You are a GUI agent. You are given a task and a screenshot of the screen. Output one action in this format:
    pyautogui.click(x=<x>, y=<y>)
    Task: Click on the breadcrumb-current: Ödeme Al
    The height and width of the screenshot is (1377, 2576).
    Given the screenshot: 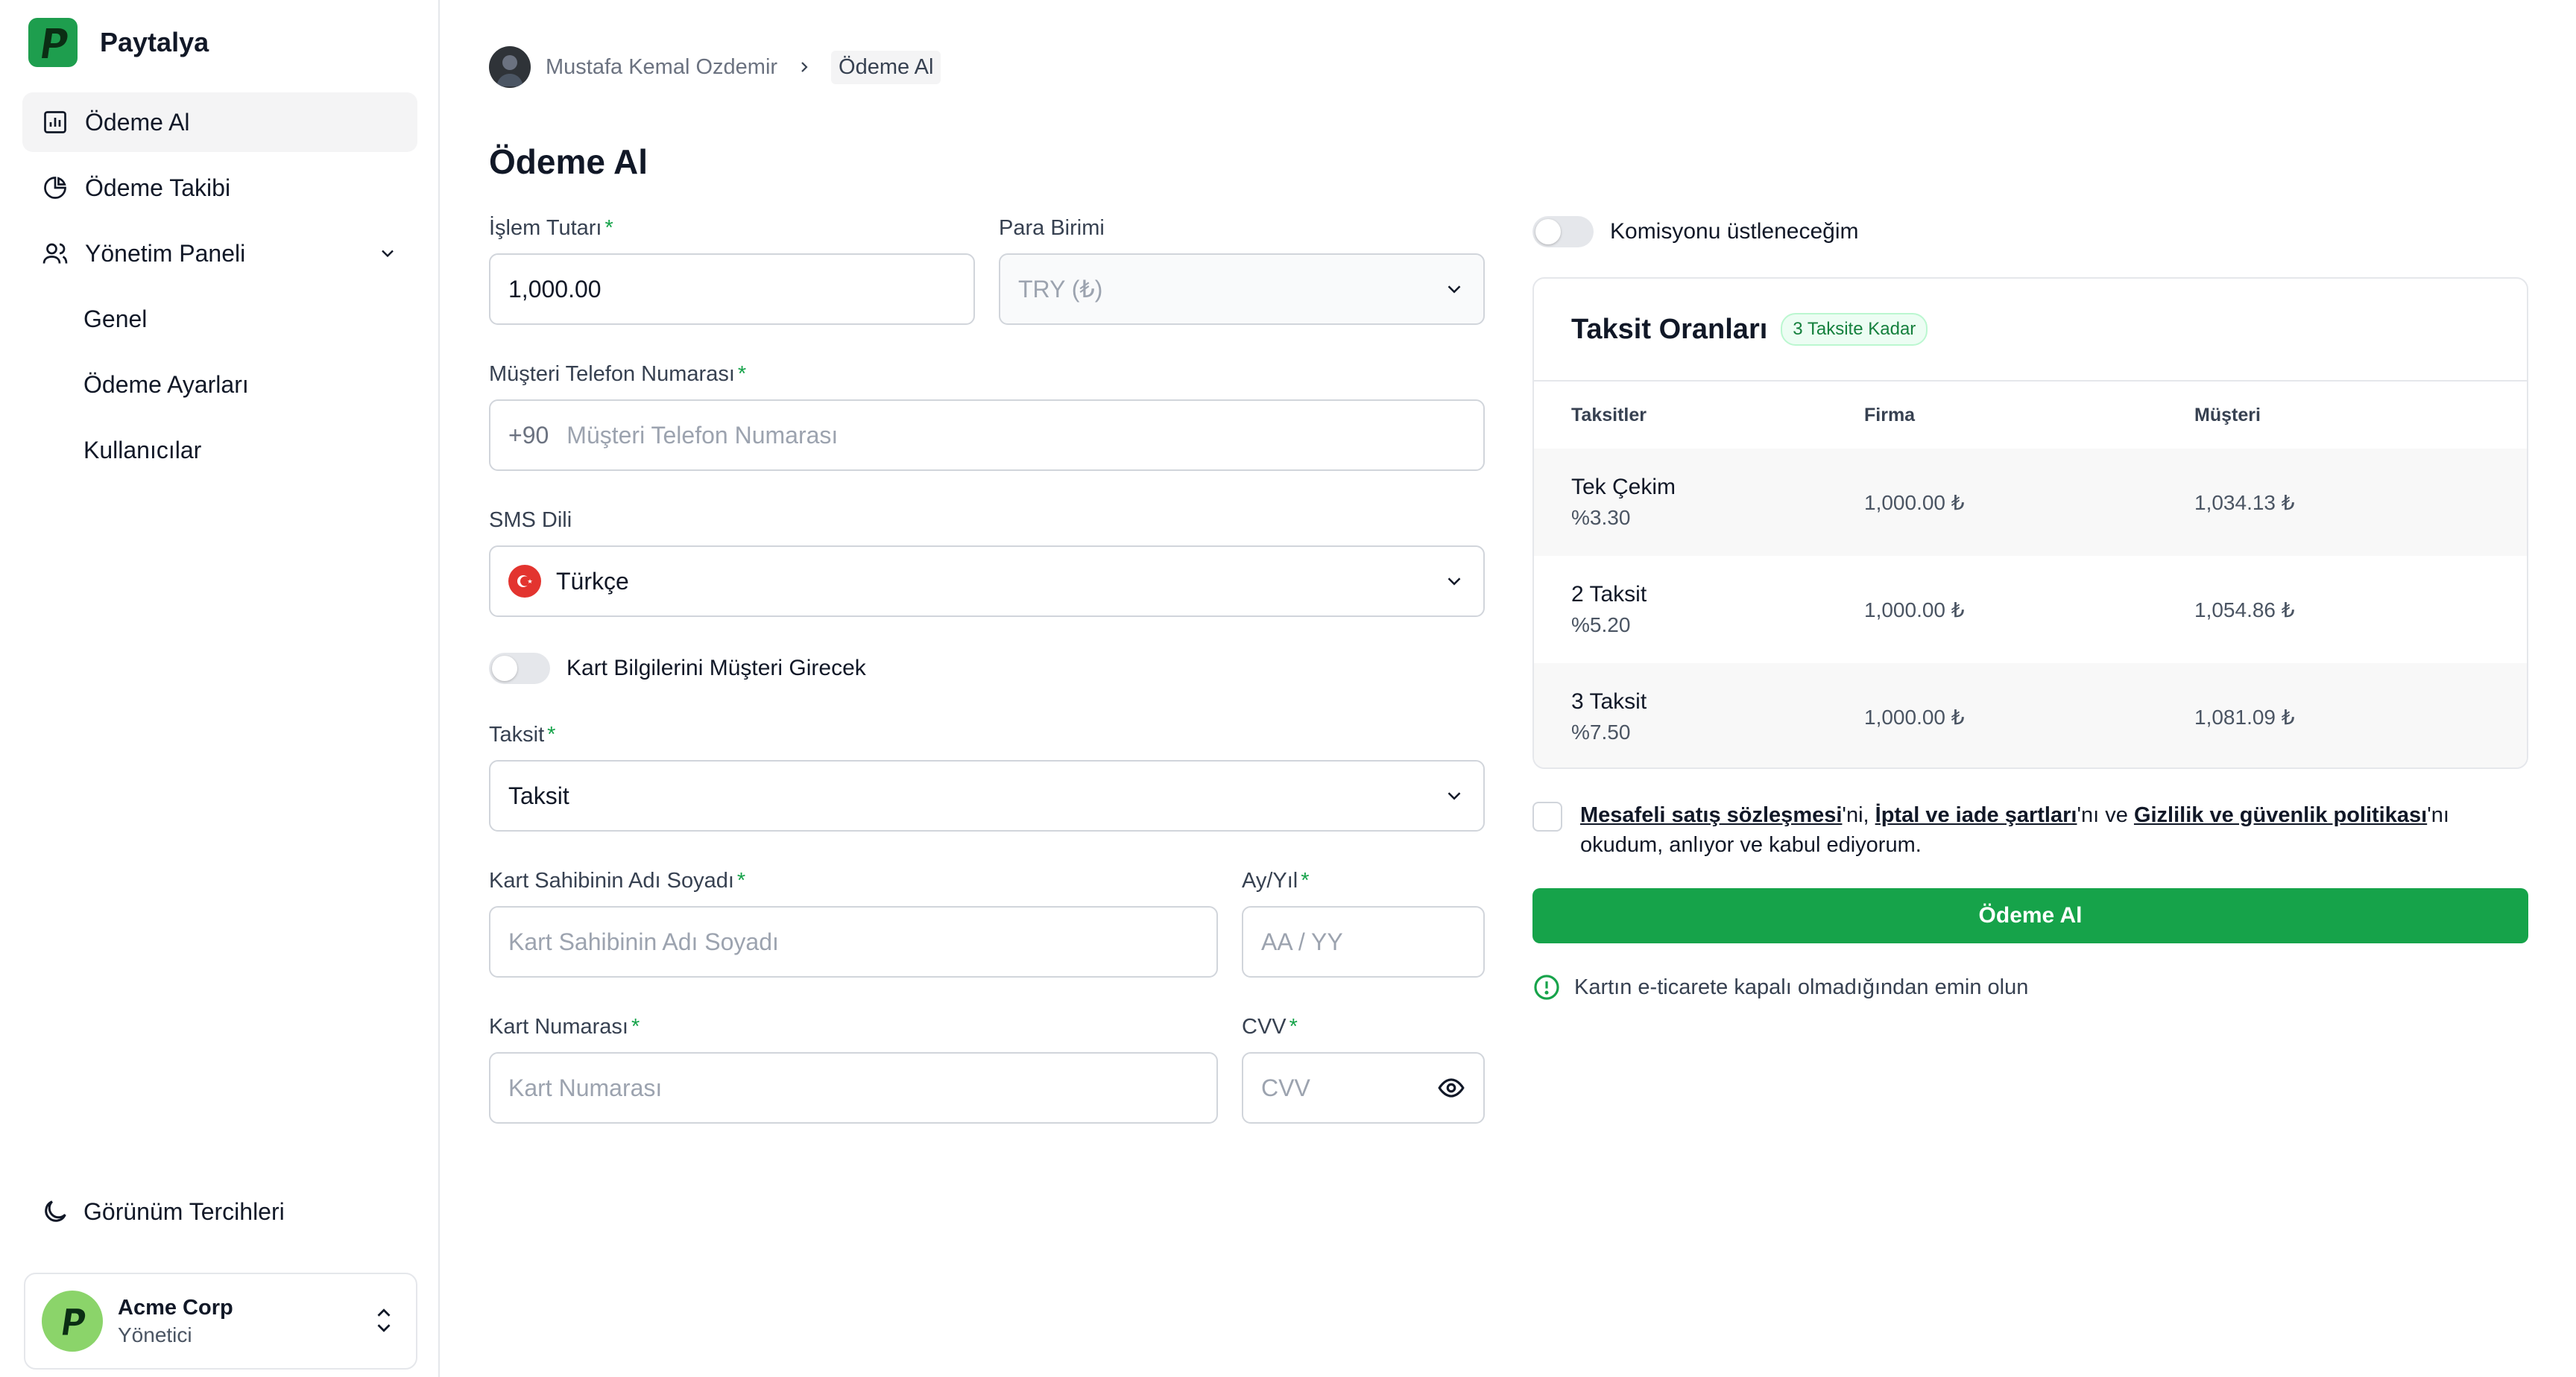 What is the action you would take?
    pyautogui.click(x=886, y=67)
    